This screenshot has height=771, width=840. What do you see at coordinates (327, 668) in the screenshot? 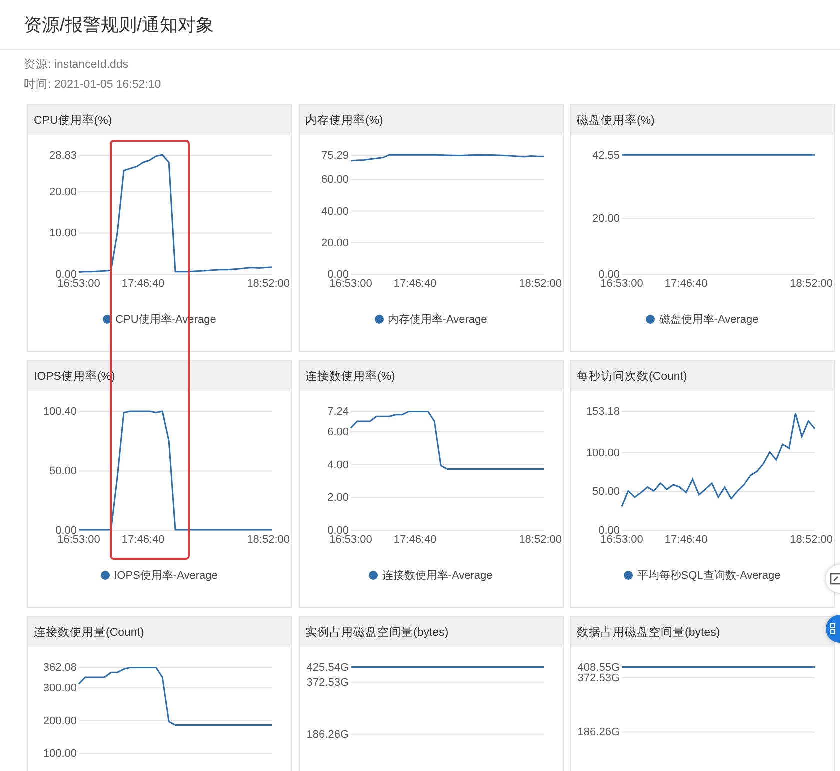
I see `axis-label: 425.54G` at bounding box center [327, 668].